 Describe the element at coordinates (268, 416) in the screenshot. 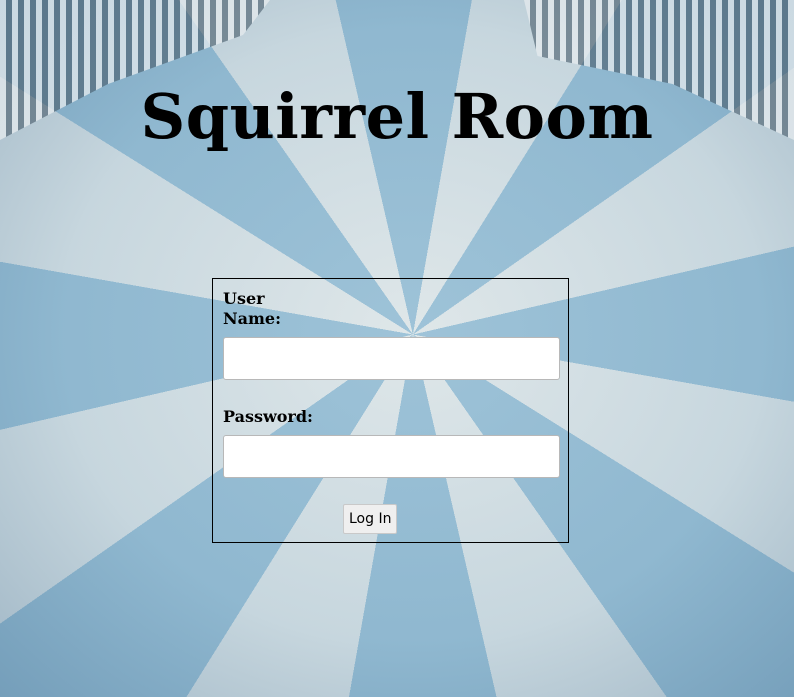

I see `password-label: Password:` at that location.